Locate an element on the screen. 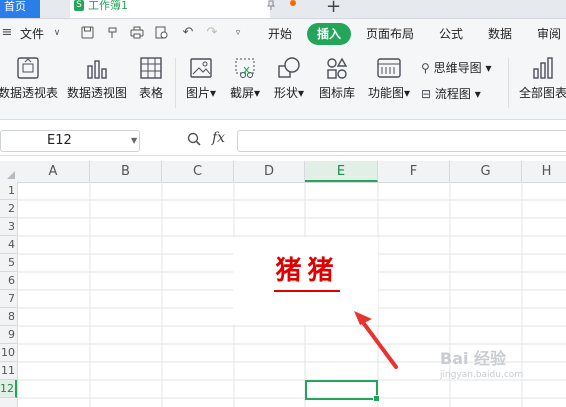 This screenshot has width=566, height=407. selected-cell-e12 is located at coordinates (342, 391).